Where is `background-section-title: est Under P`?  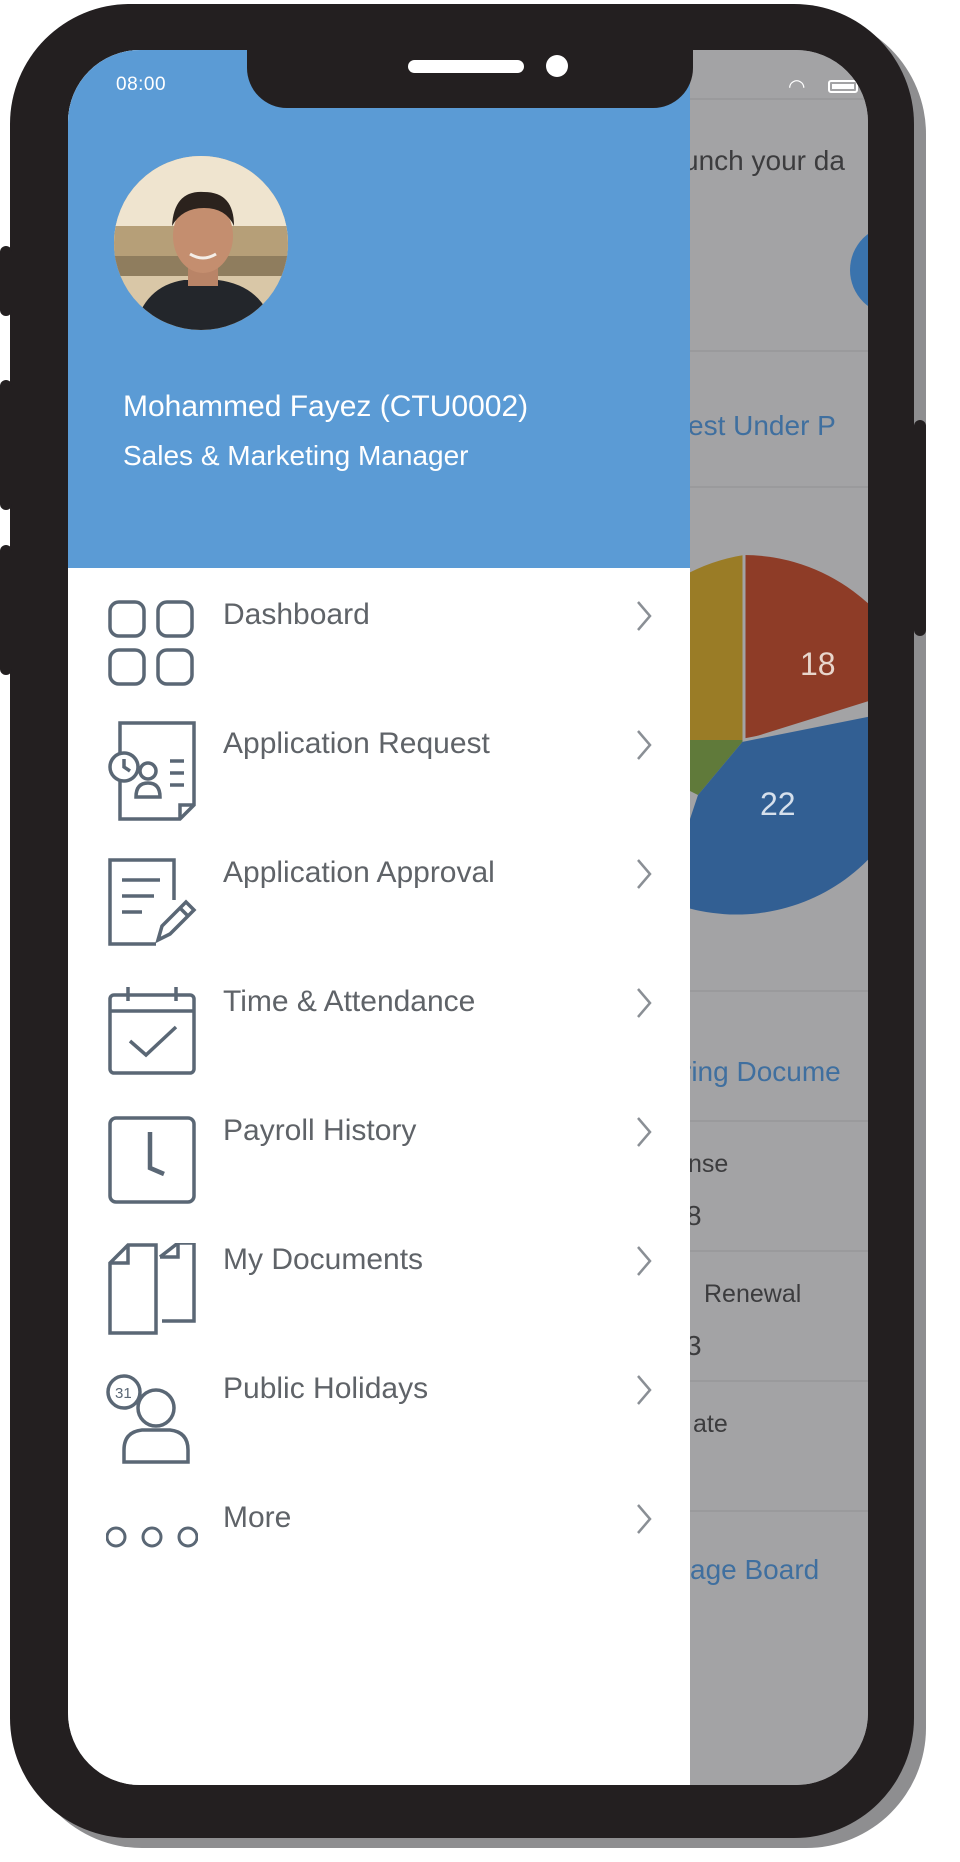 background-section-title: est Under P is located at coordinates (762, 425).